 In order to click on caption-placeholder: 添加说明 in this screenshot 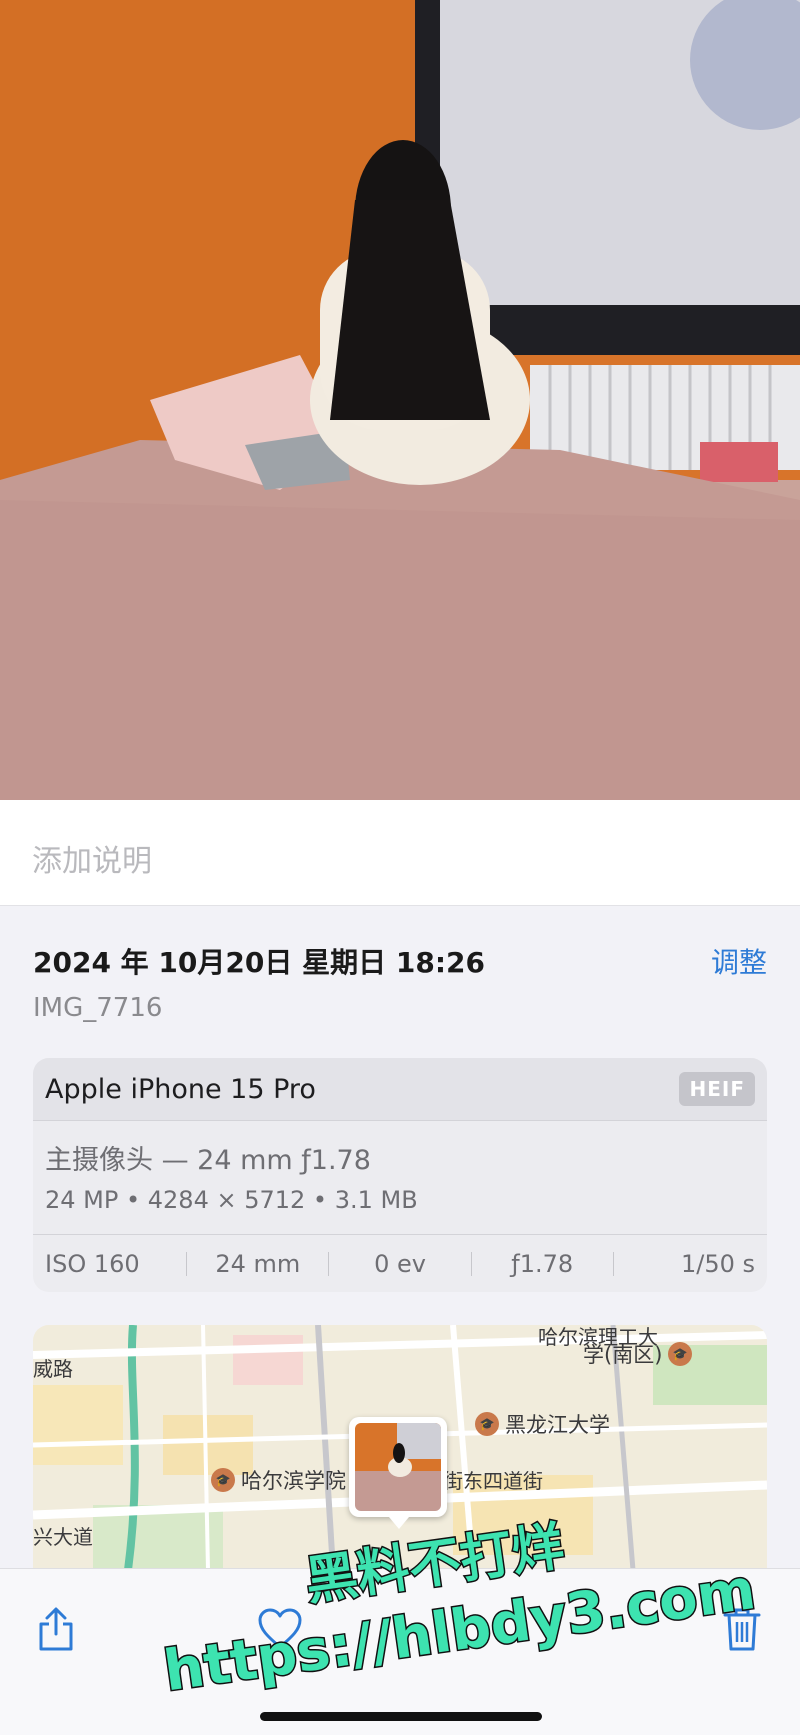, I will do `click(92, 858)`.